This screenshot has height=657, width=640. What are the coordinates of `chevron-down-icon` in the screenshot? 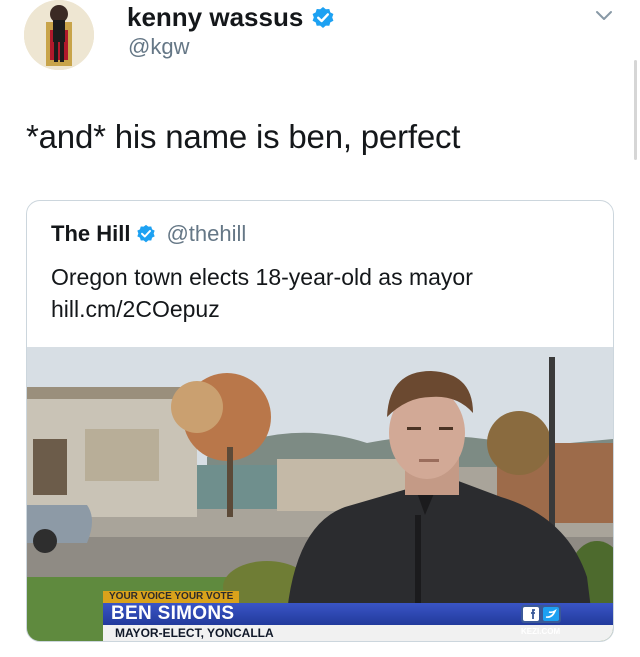 It's located at (604, 16).